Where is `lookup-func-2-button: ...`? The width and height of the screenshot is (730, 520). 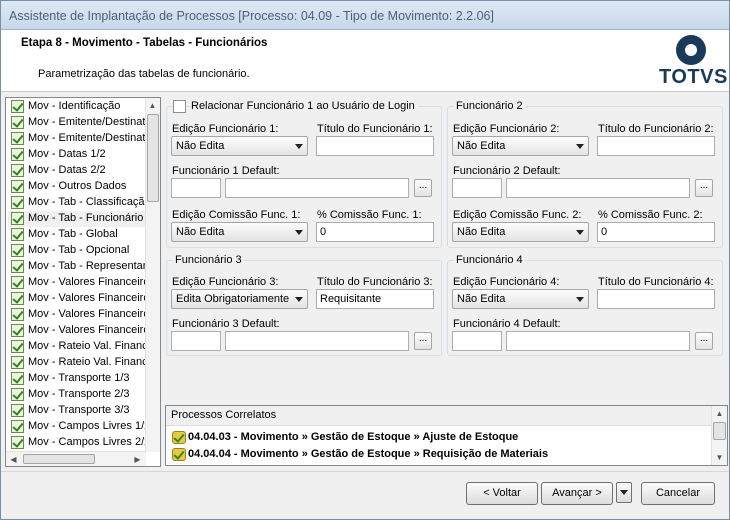
lookup-func-2-button: ... is located at coordinates (704, 188).